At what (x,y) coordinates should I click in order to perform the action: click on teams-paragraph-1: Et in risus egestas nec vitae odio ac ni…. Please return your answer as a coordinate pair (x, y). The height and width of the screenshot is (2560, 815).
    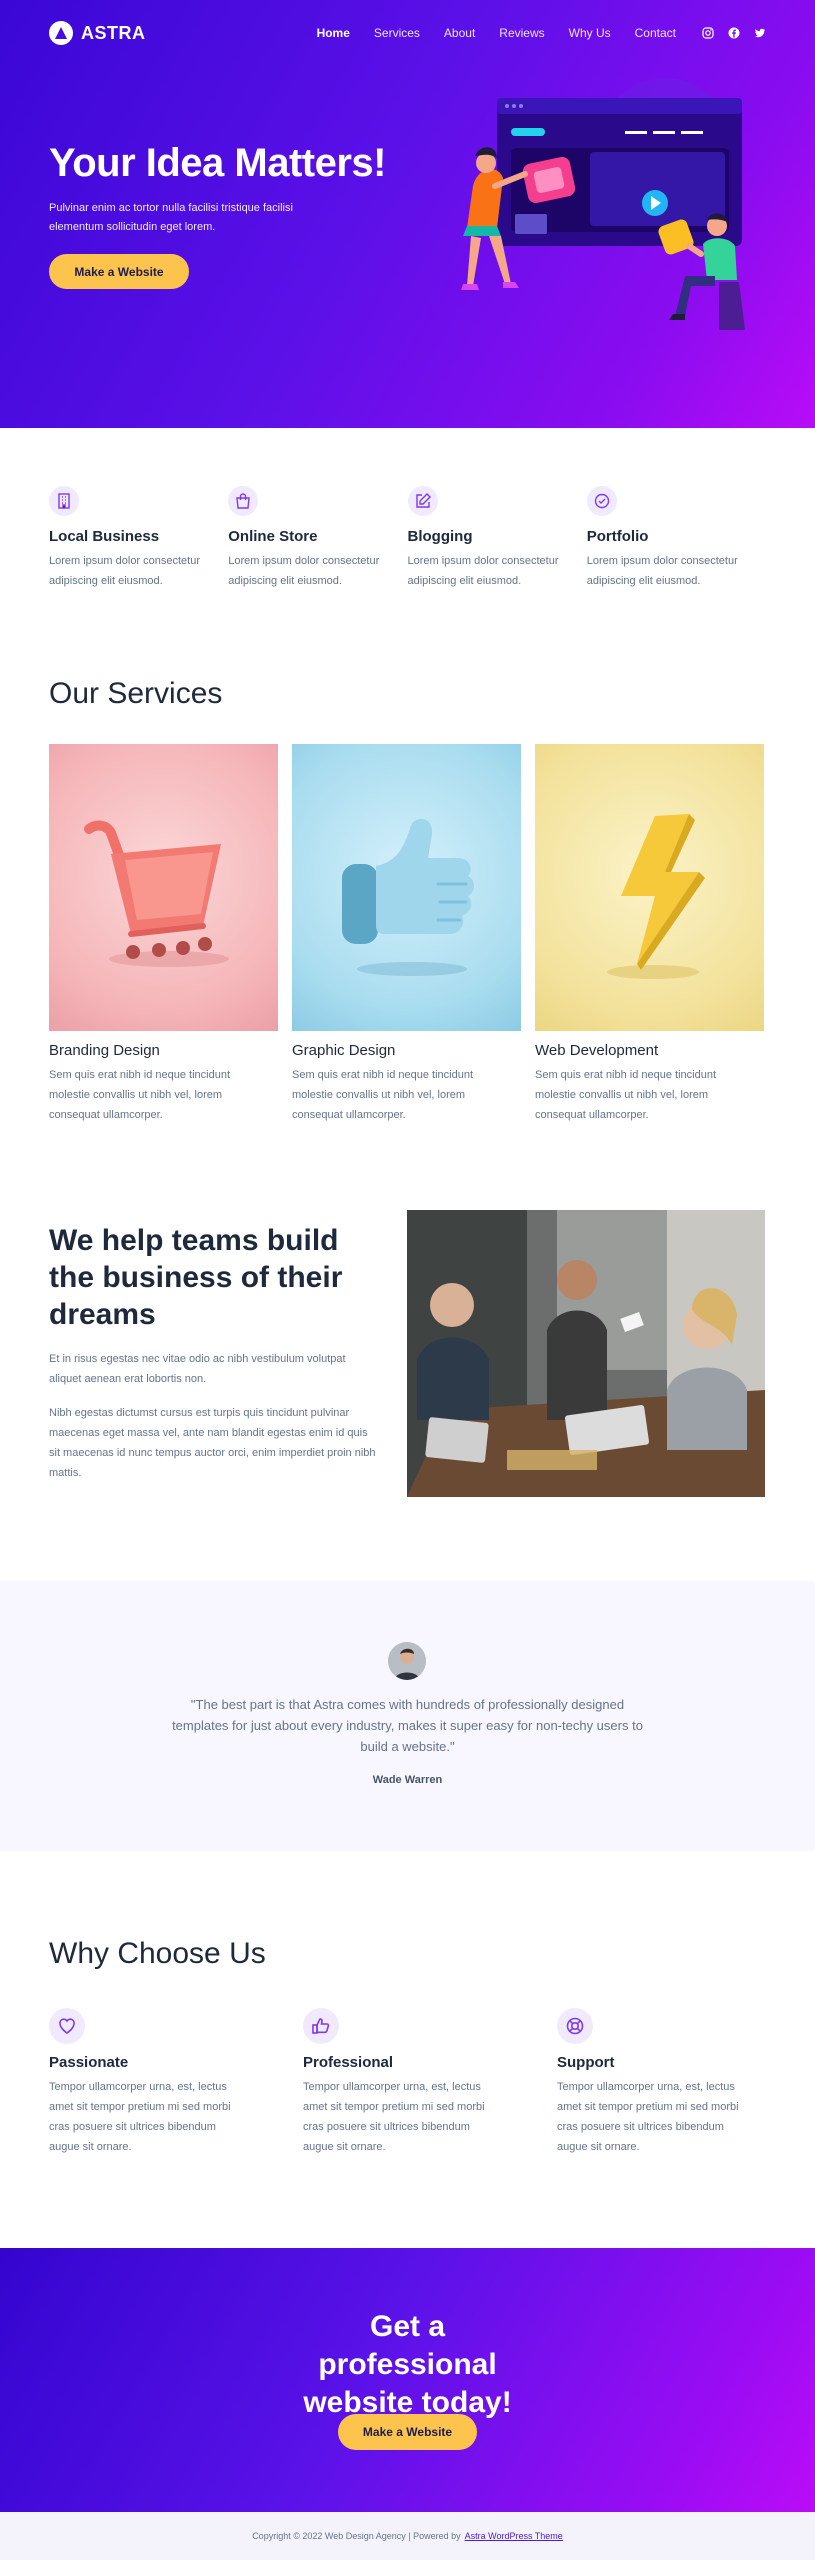
    Looking at the image, I should click on (197, 1369).